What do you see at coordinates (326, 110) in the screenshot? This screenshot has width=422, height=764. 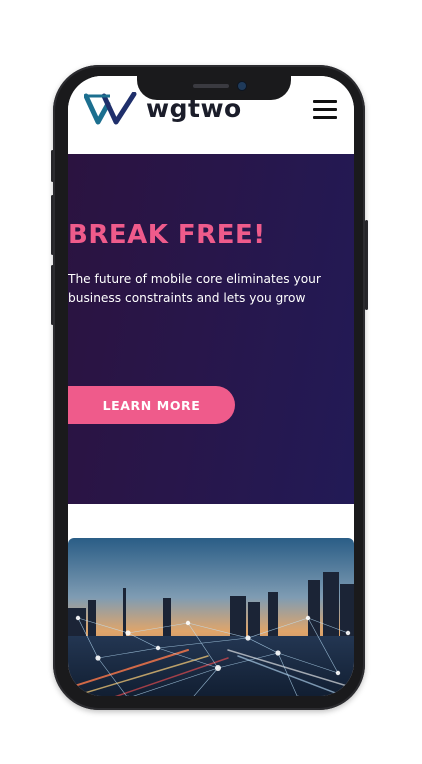 I see `hamburger-menu-icon` at bounding box center [326, 110].